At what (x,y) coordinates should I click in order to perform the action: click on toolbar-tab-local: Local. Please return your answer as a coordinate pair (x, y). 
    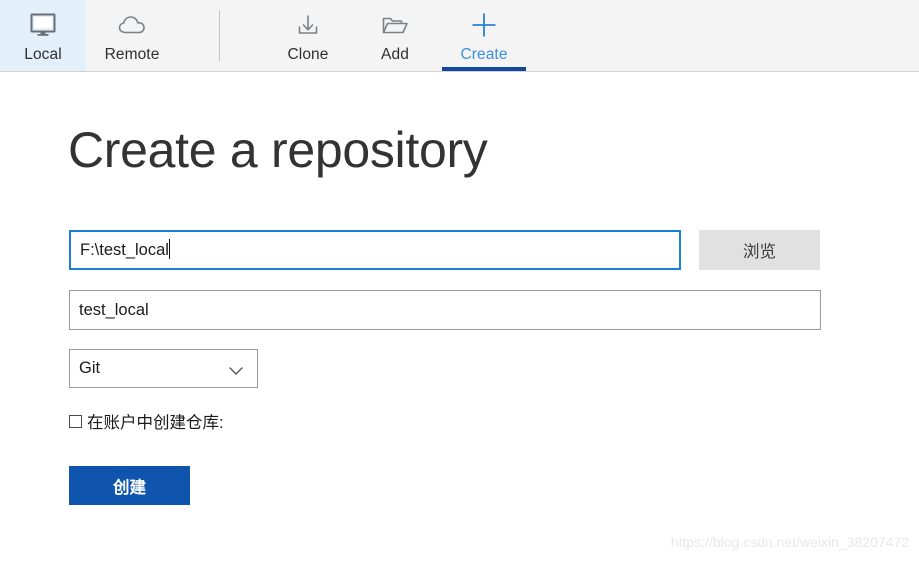
    Looking at the image, I should click on (43, 35).